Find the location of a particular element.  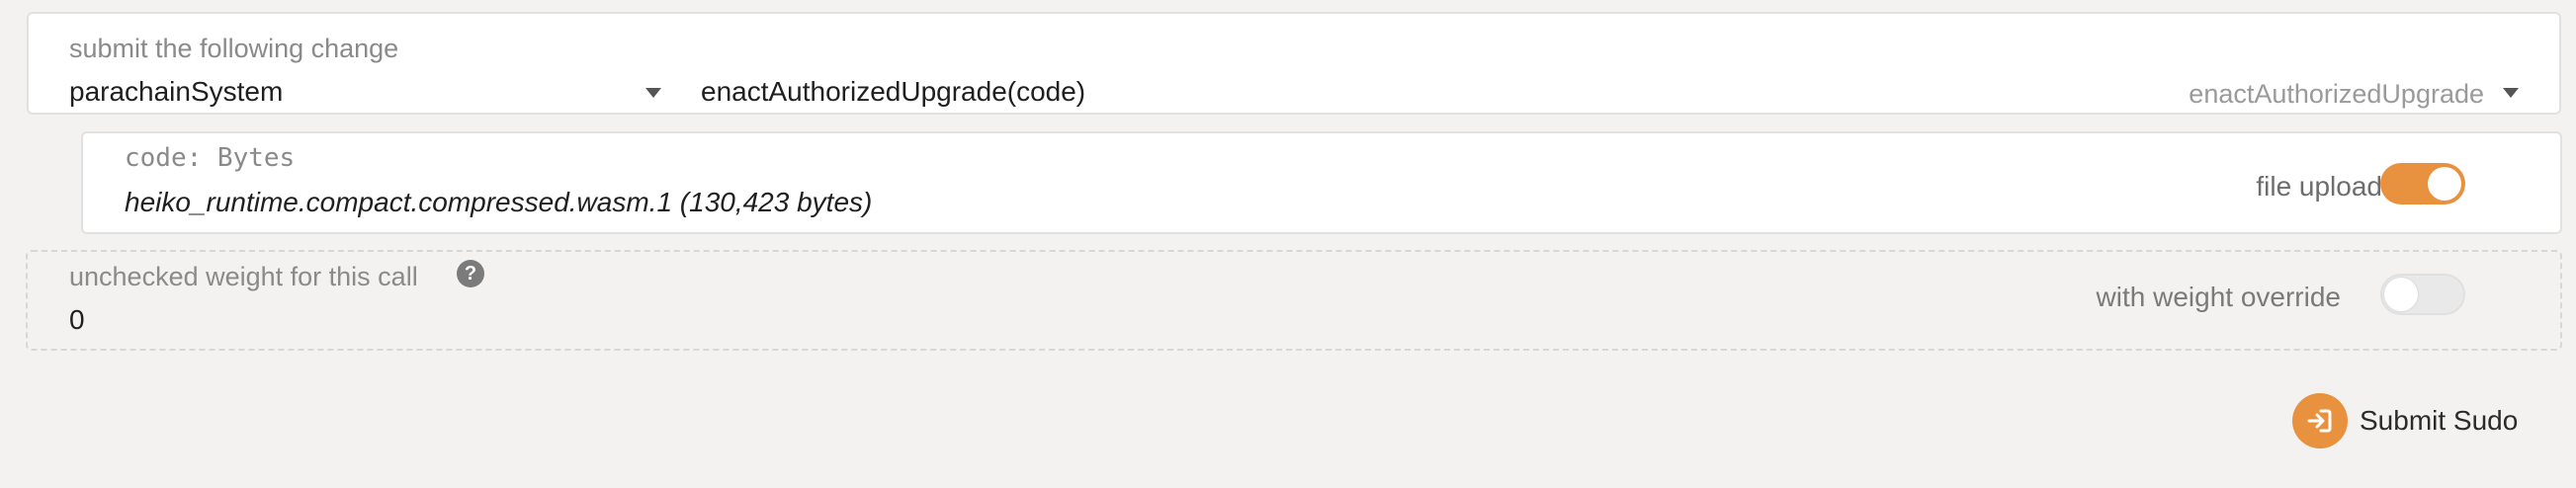

extrinsic-label: submit the following change is located at coordinates (234, 49).